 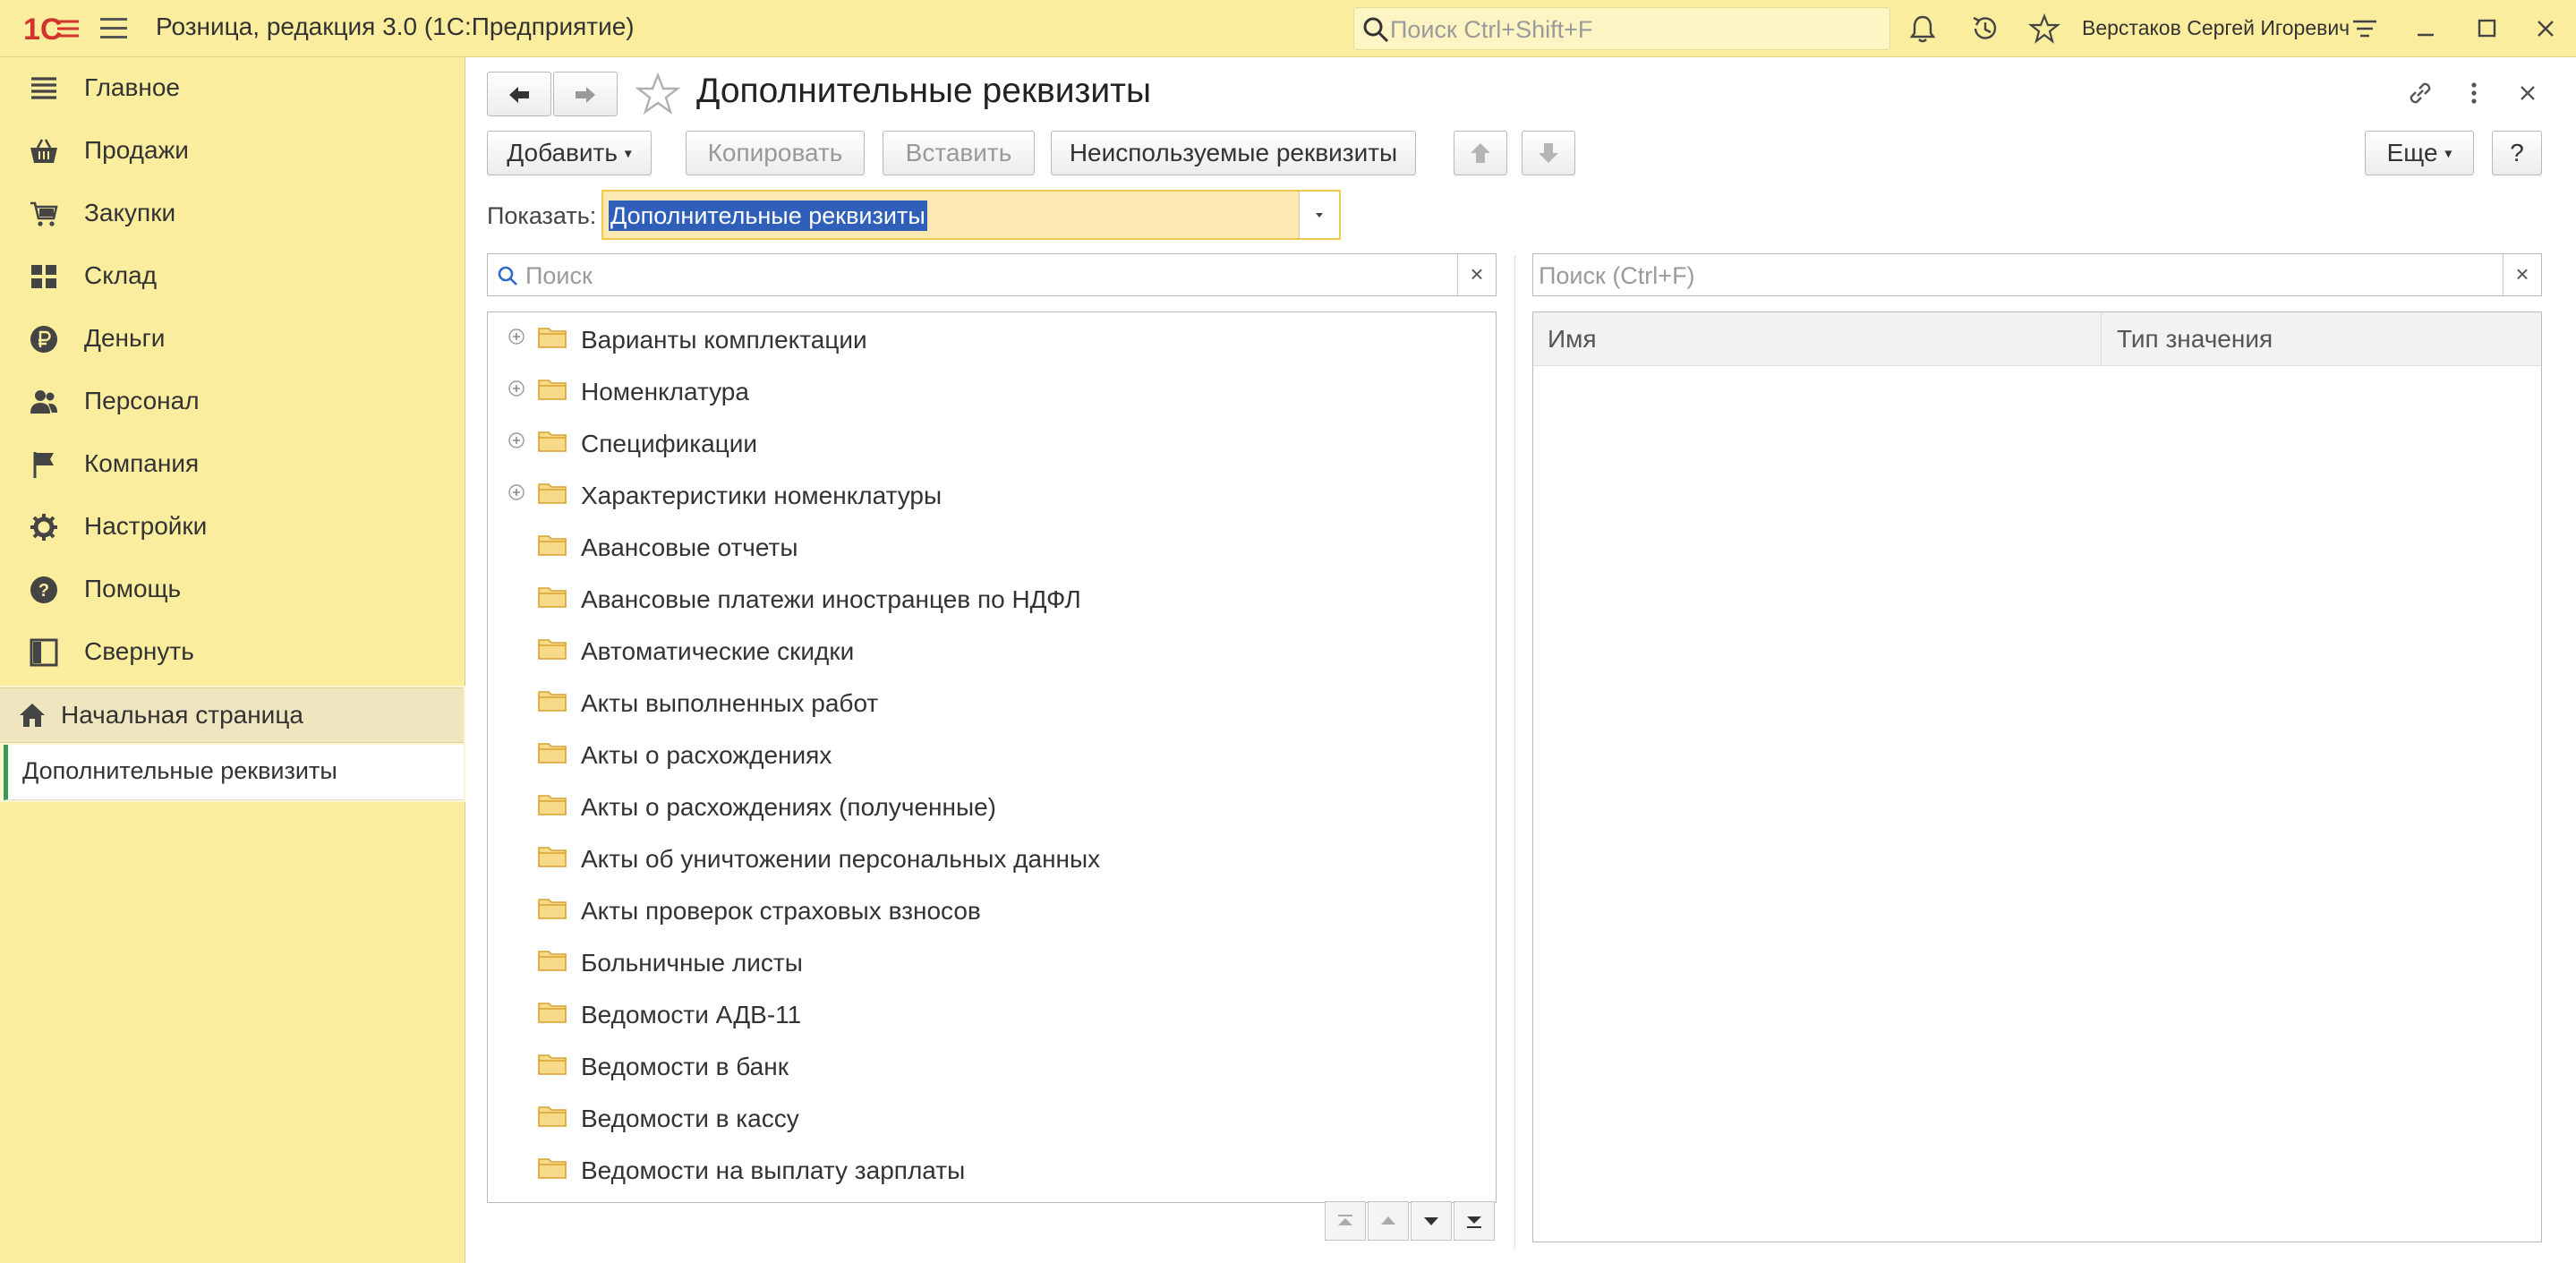 What do you see at coordinates (1233, 153) in the screenshot?
I see `unused-attributes-button: Неиспользуемые реквизиты` at bounding box center [1233, 153].